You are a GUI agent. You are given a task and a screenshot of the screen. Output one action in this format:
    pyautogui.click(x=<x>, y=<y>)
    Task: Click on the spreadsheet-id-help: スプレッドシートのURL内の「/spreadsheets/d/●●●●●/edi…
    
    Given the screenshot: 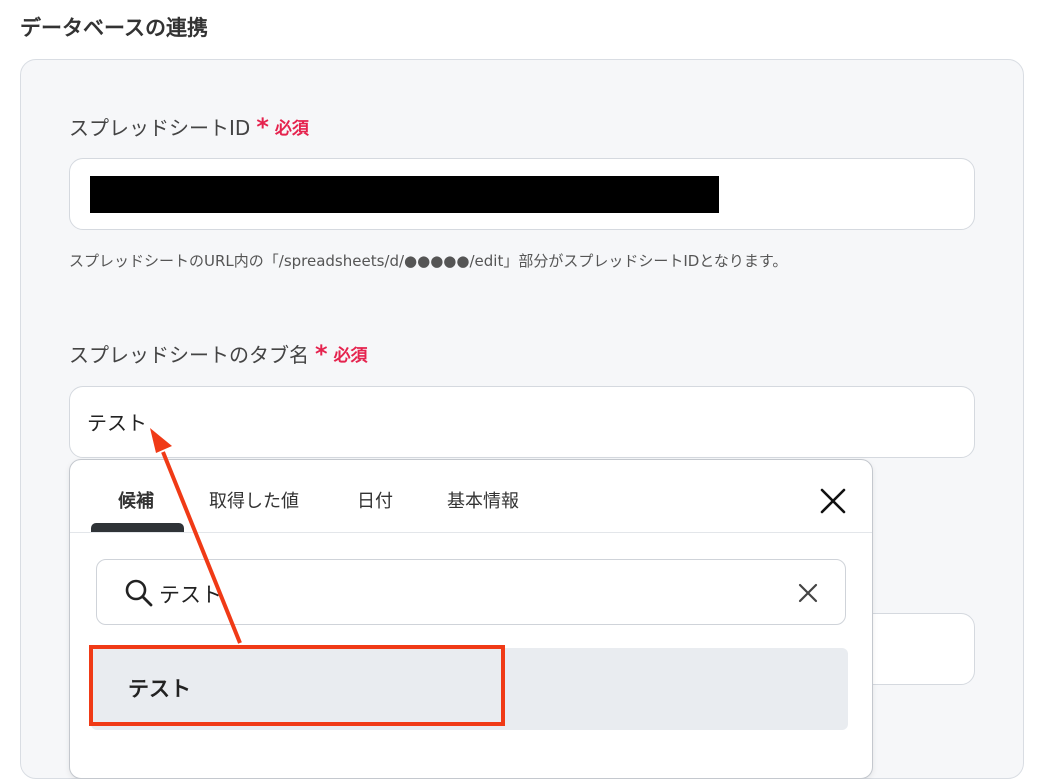 What is the action you would take?
    pyautogui.click(x=428, y=261)
    